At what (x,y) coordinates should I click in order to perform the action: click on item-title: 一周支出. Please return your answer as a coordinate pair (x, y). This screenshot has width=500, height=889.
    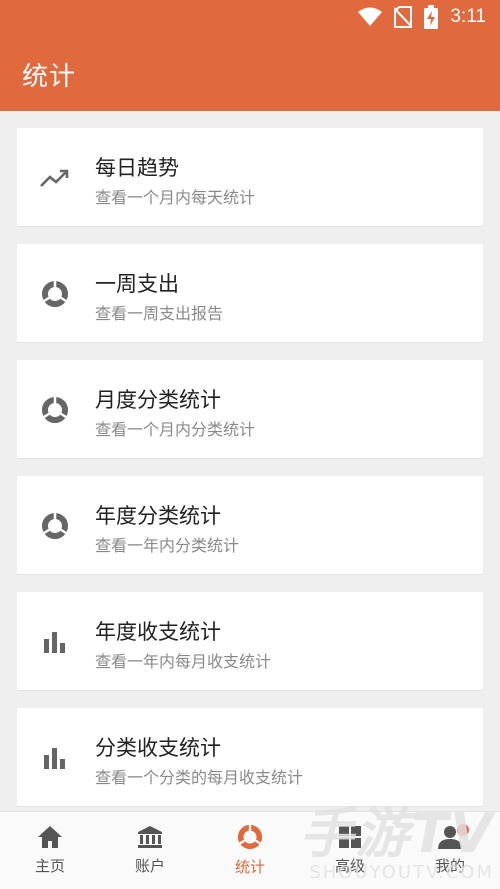
    Looking at the image, I should click on (137, 284).